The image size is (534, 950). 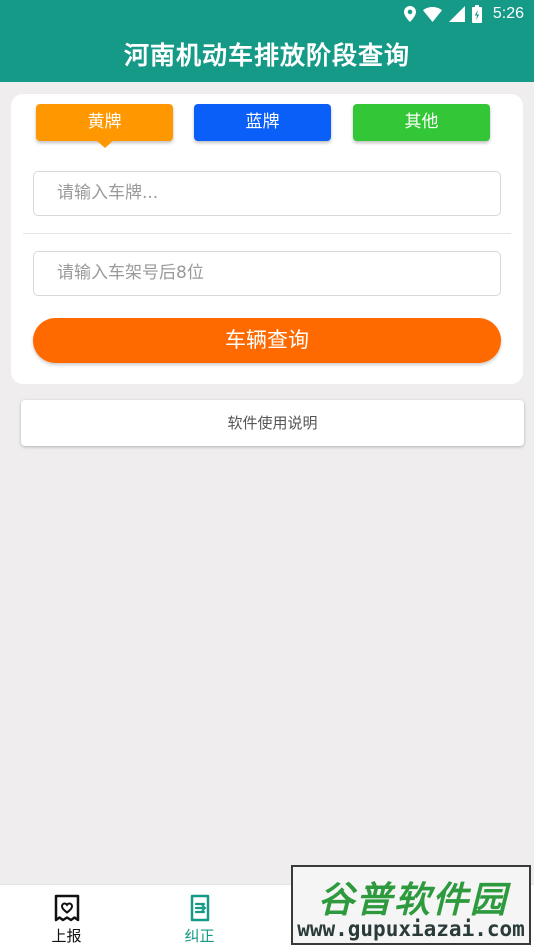 What do you see at coordinates (409, 14) in the screenshot?
I see `location-icon` at bounding box center [409, 14].